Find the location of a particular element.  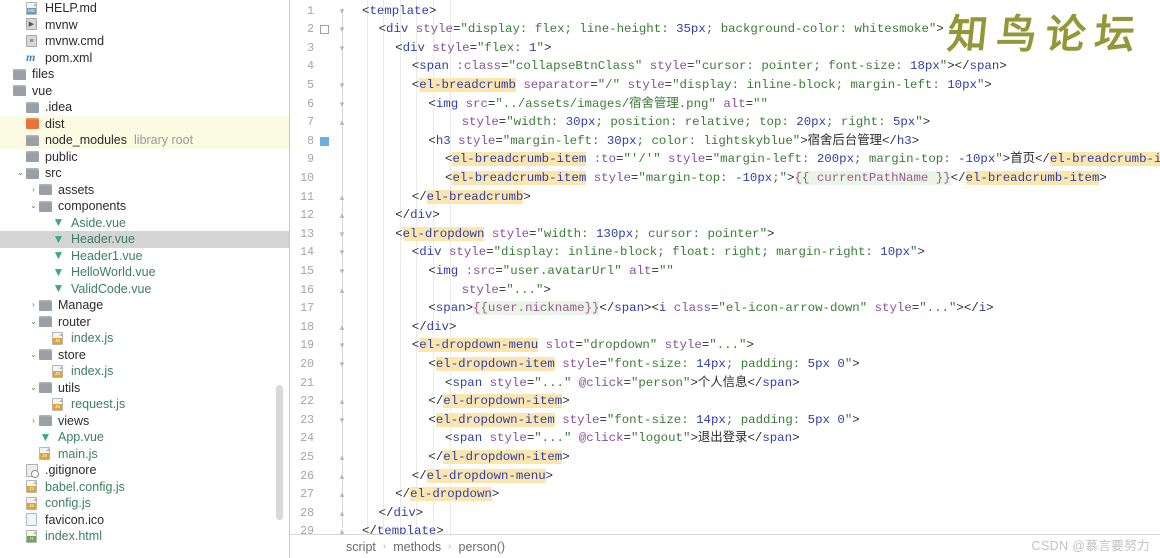

code-line: </el-breadcrumb> is located at coordinates (442, 197).